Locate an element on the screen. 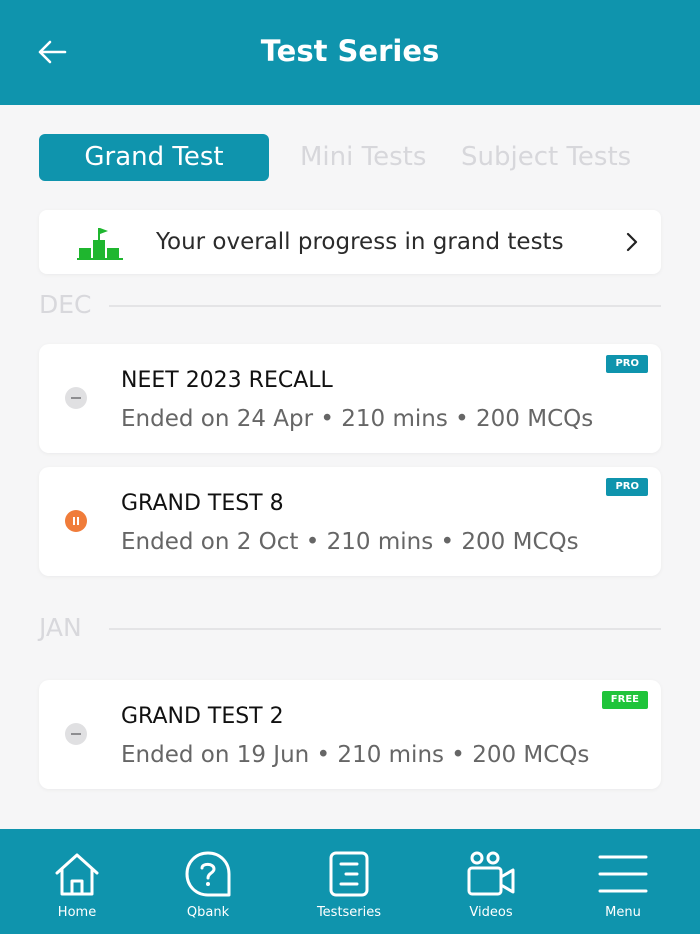 The width and height of the screenshot is (700, 934). tab-grand-test: Grand Test is located at coordinates (154, 157).